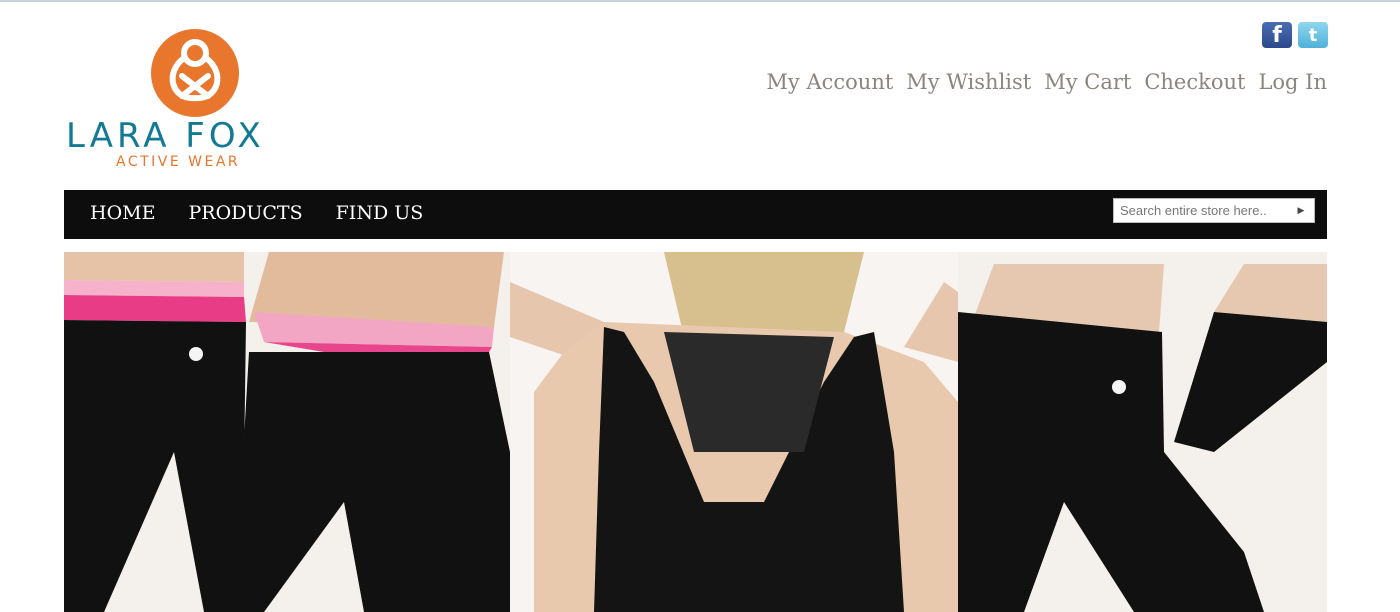 Image resolution: width=1400 pixels, height=612 pixels. What do you see at coordinates (1194, 82) in the screenshot?
I see `checkout-link: Checkout` at bounding box center [1194, 82].